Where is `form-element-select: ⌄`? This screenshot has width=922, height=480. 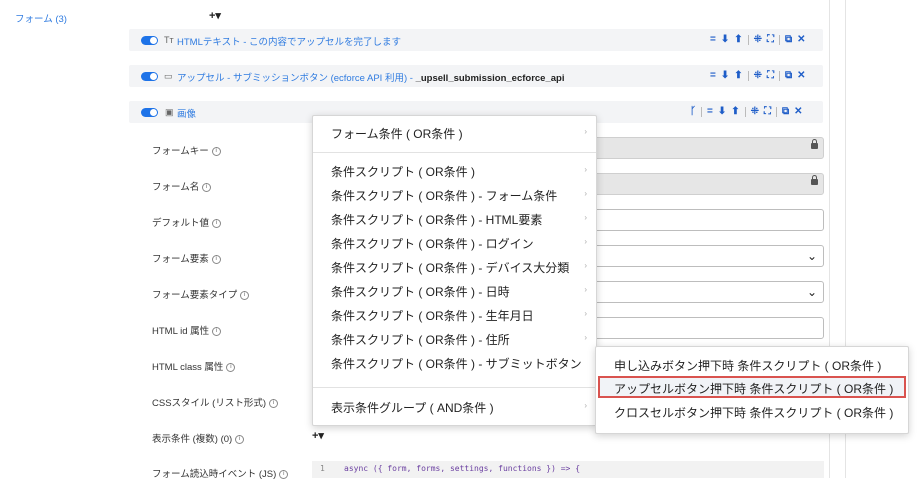
form-element-select: ⌄ is located at coordinates (708, 256).